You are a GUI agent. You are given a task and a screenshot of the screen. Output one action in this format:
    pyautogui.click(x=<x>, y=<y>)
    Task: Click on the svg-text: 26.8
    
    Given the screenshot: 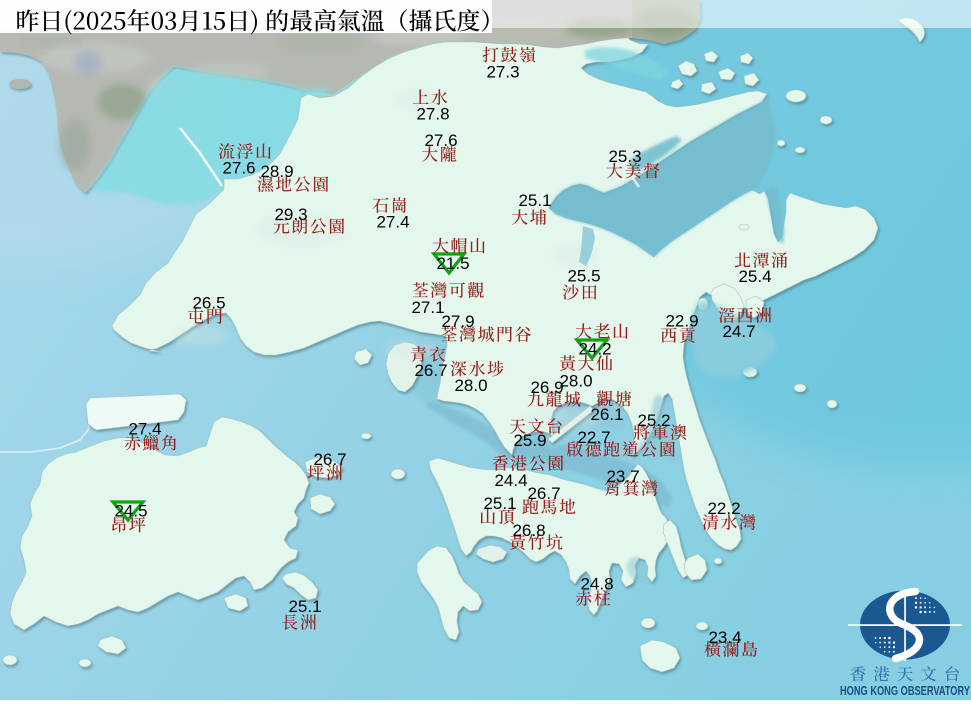 What is the action you would take?
    pyautogui.click(x=528, y=530)
    